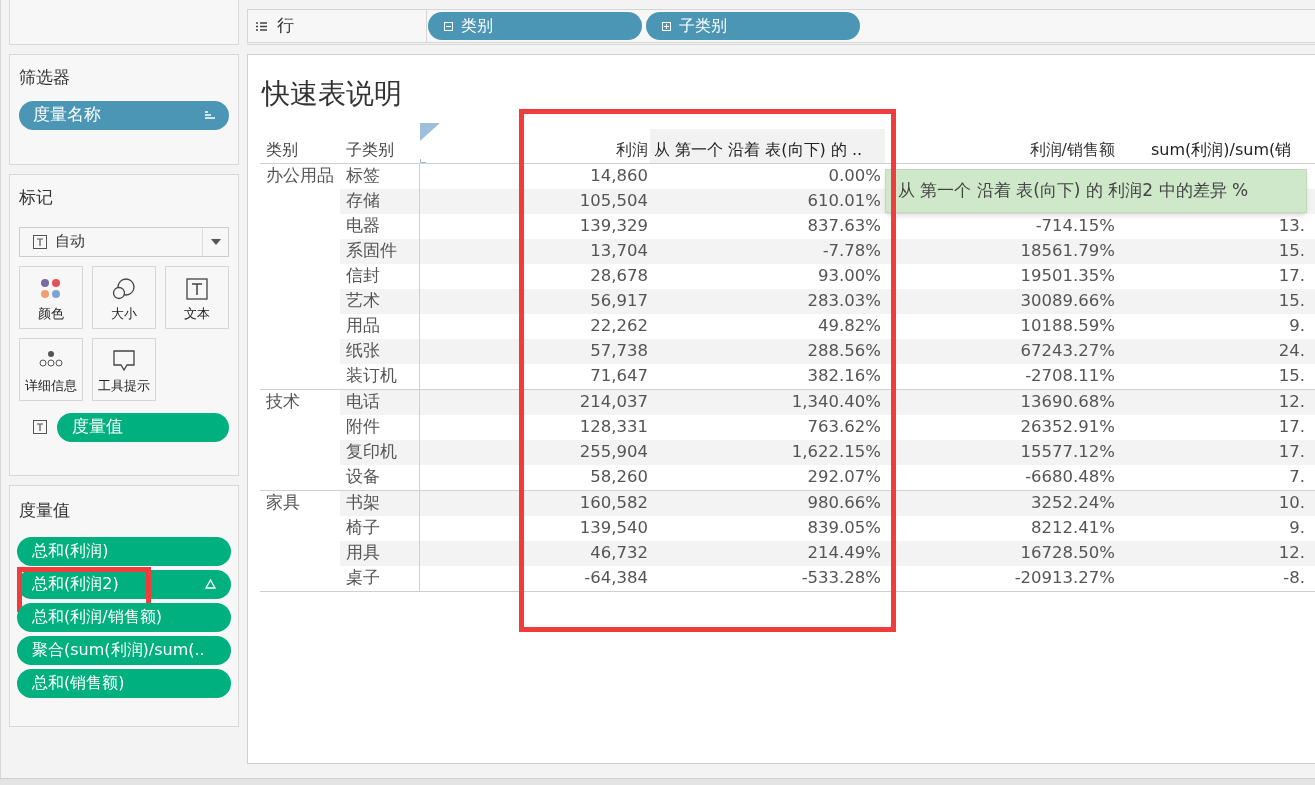 The image size is (1315, 785). I want to click on table-cell-text: -714.15%, so click(1075, 226).